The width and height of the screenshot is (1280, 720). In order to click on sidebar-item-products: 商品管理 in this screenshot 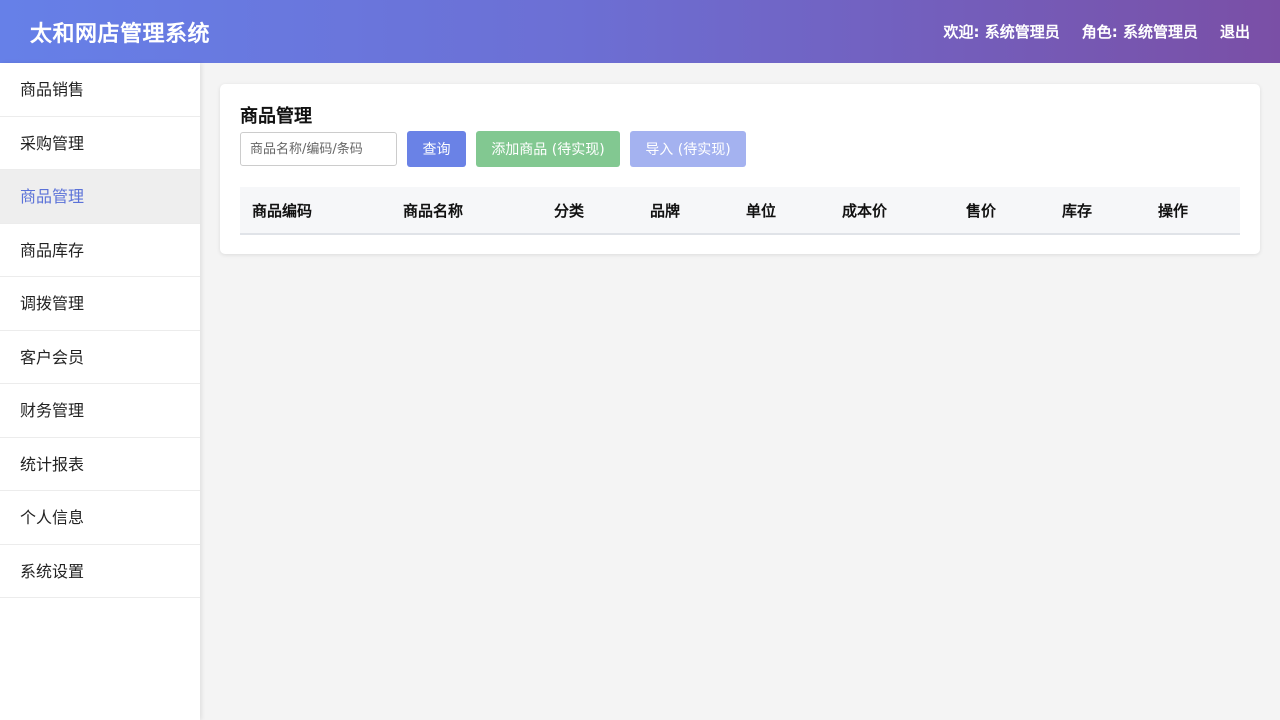, I will do `click(100, 197)`.